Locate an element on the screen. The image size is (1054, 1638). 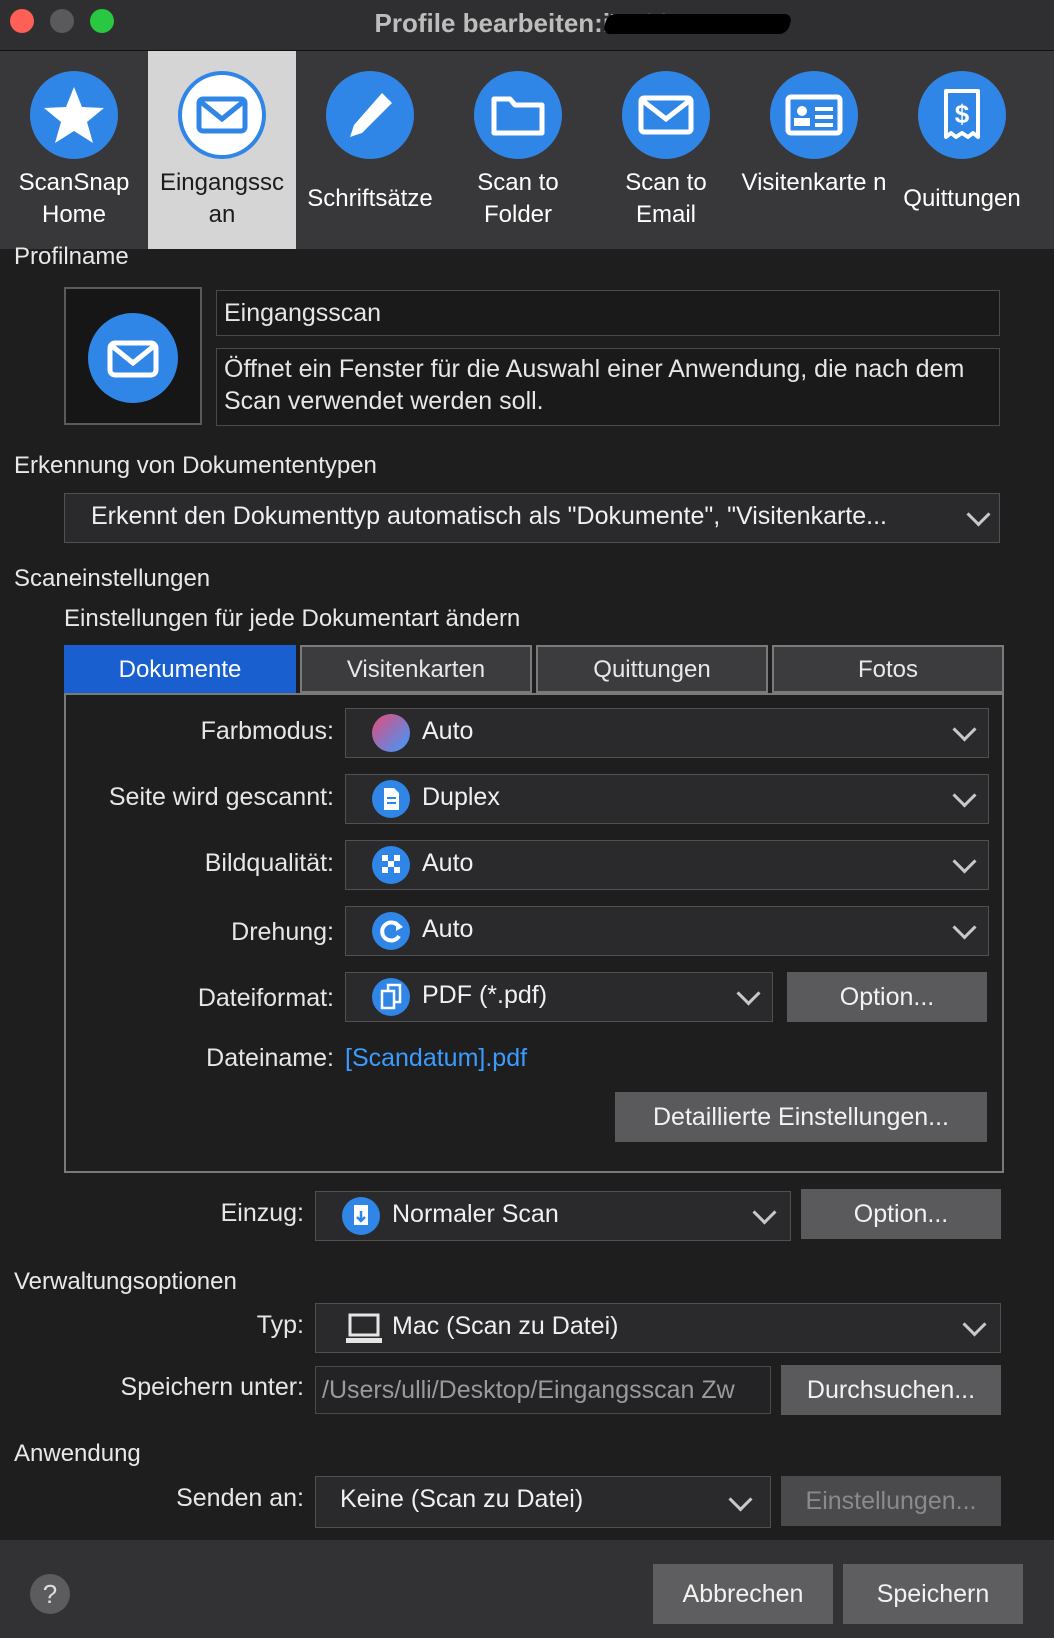
rotate-icon is located at coordinates (391, 931).